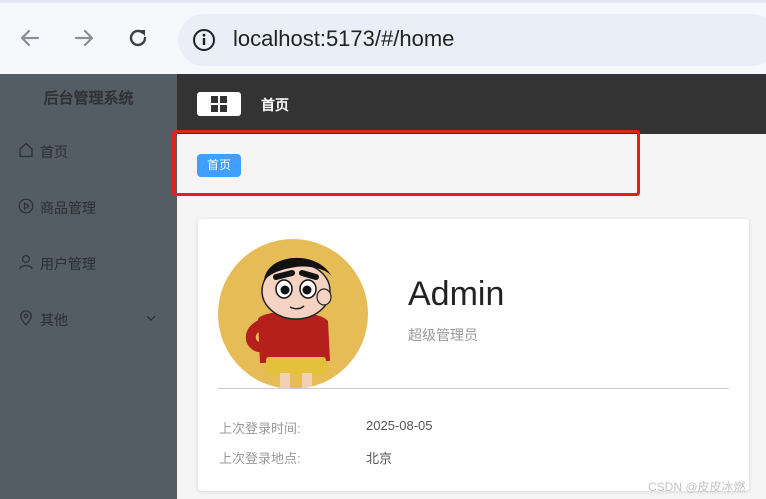  I want to click on annotation-highlight-box, so click(406, 163).